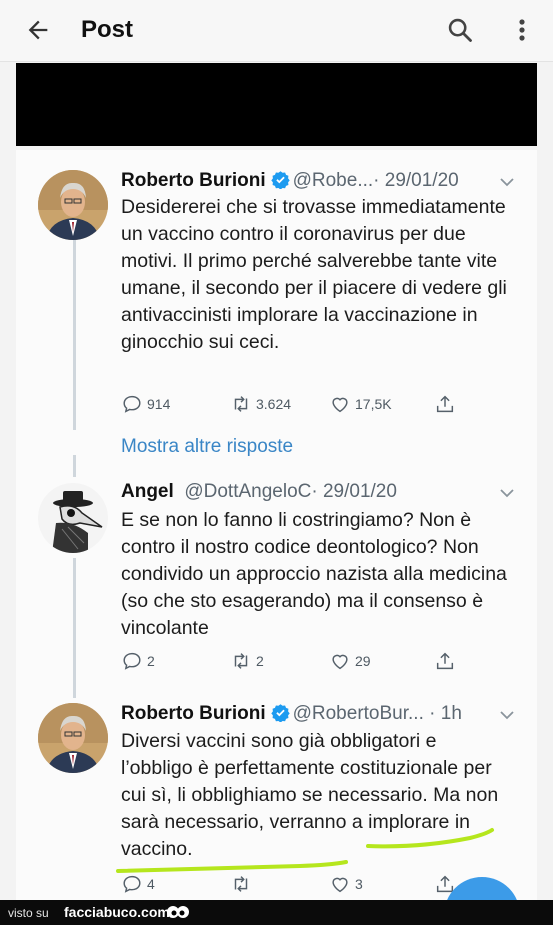 Image resolution: width=553 pixels, height=925 pixels. Describe the element at coordinates (107, 29) in the screenshot. I see `page-title: Post` at that location.